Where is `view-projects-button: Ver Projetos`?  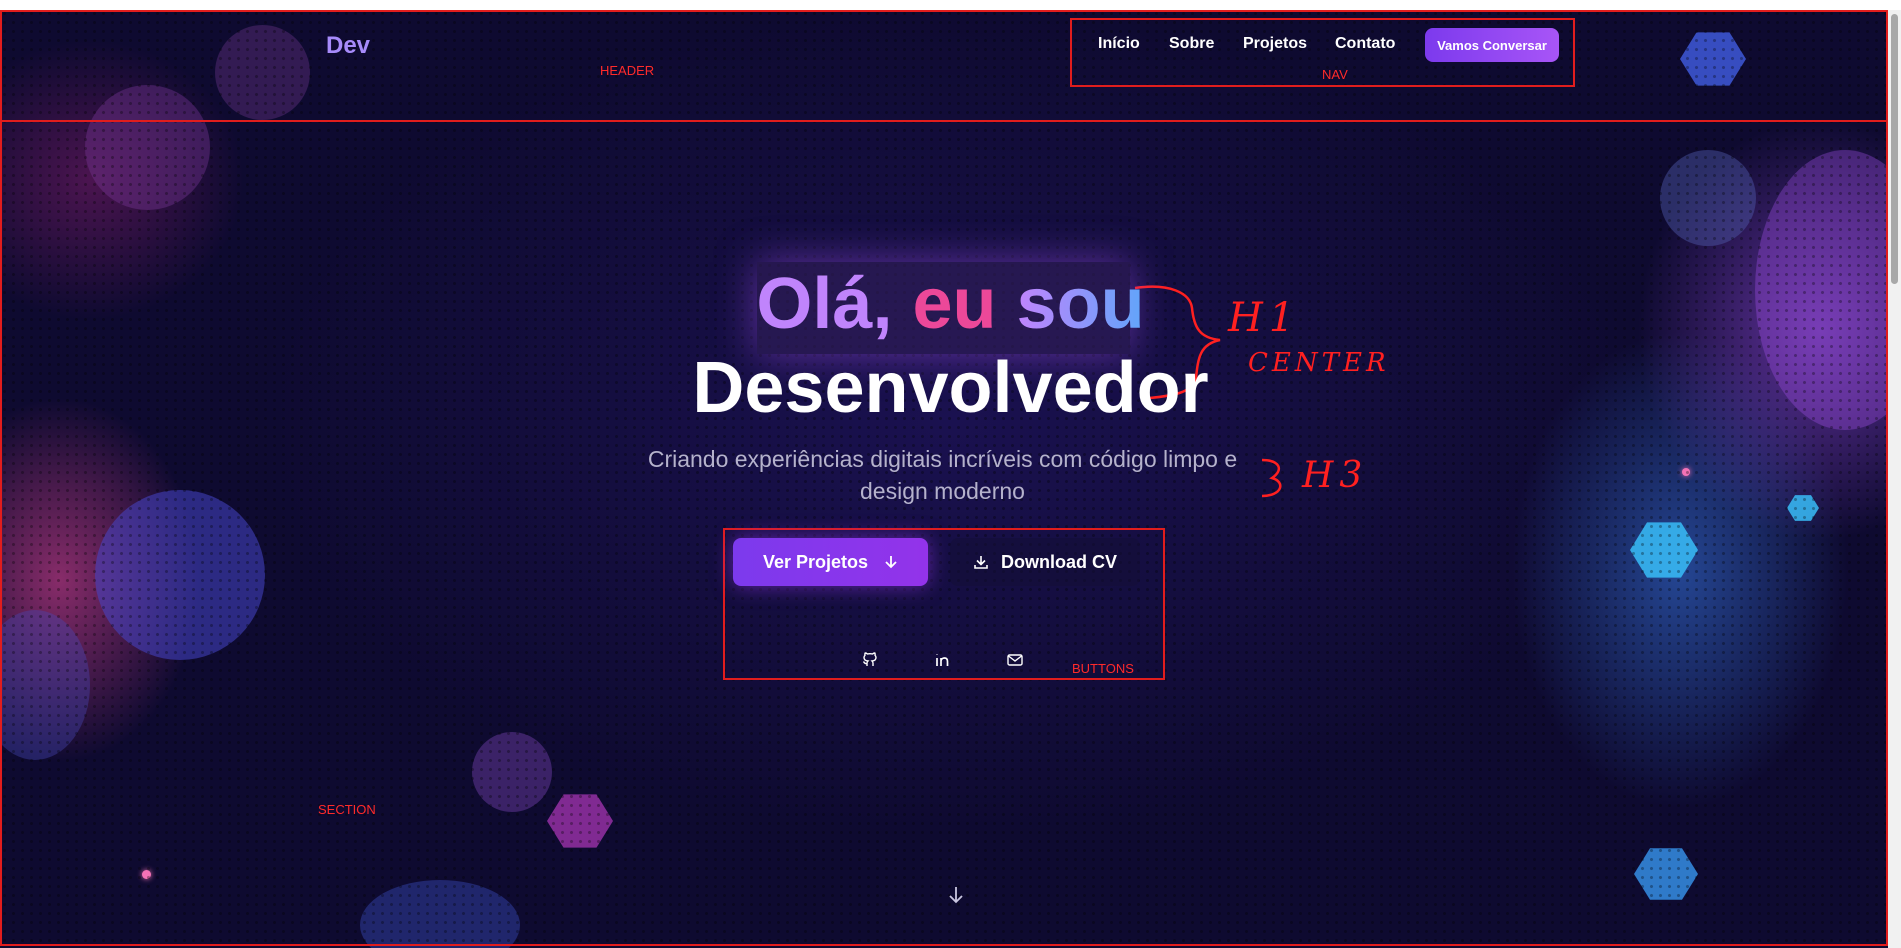 view-projects-button: Ver Projetos is located at coordinates (830, 562).